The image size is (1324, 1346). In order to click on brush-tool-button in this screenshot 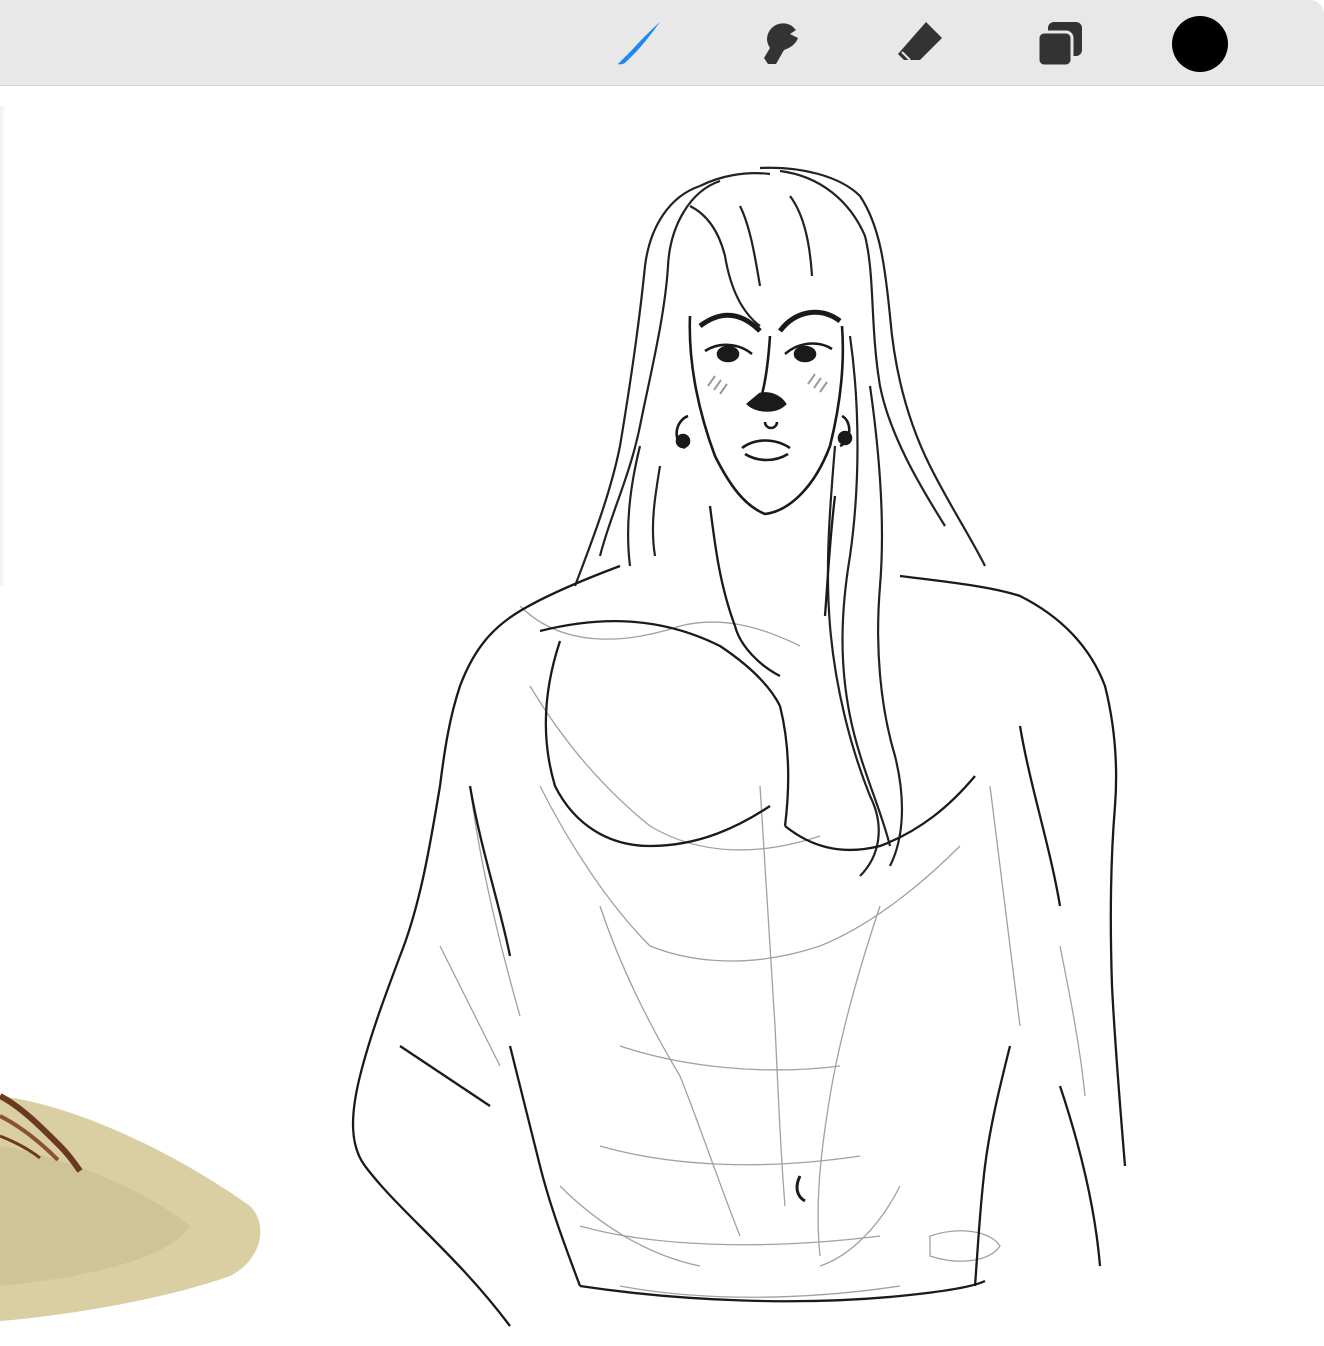, I will do `click(640, 44)`.